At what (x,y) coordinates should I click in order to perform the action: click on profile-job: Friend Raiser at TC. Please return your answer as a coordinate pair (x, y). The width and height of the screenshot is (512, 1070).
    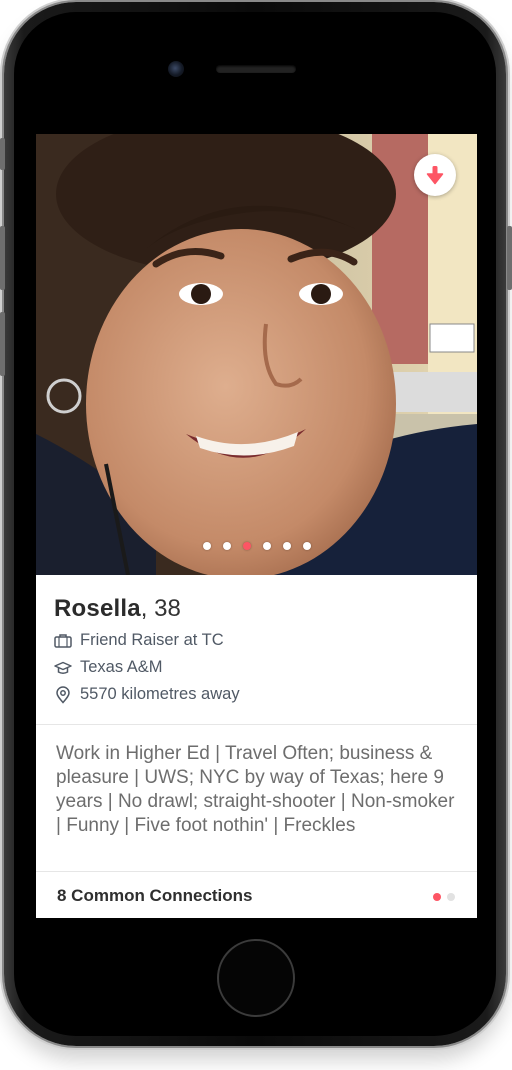
    Looking at the image, I should click on (152, 640).